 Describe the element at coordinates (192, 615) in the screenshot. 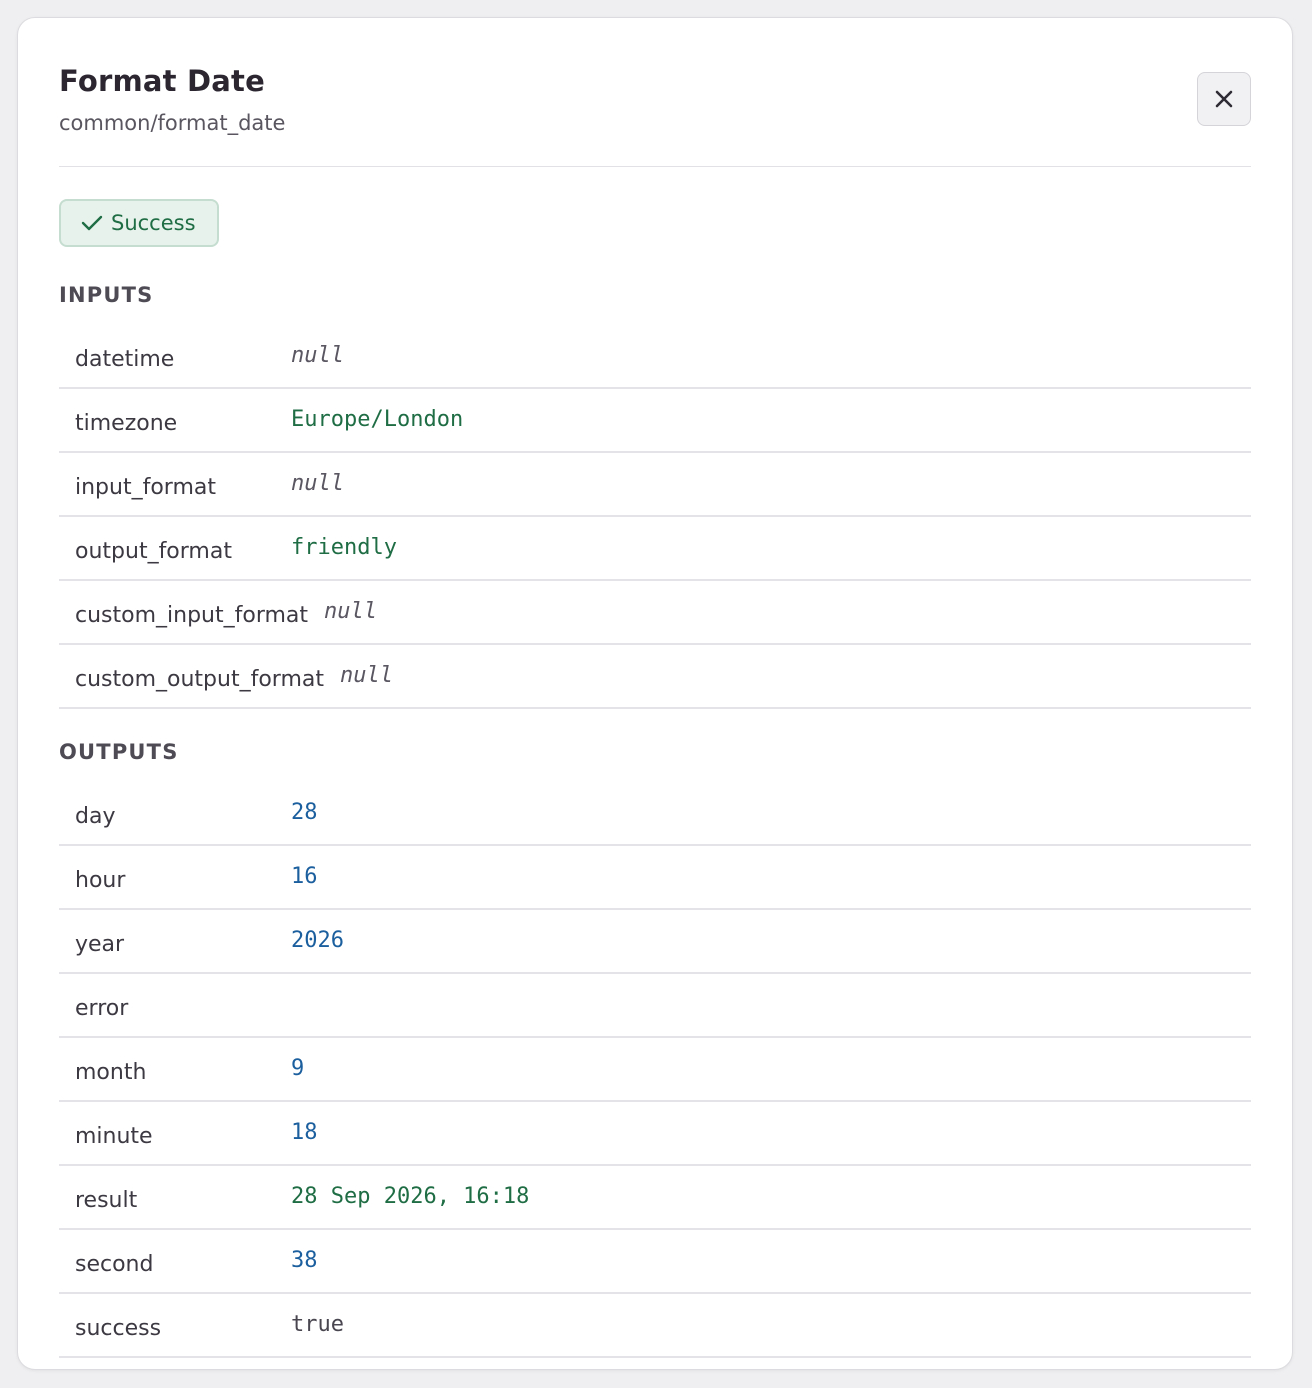

I see `row-key: custom_input_format` at that location.